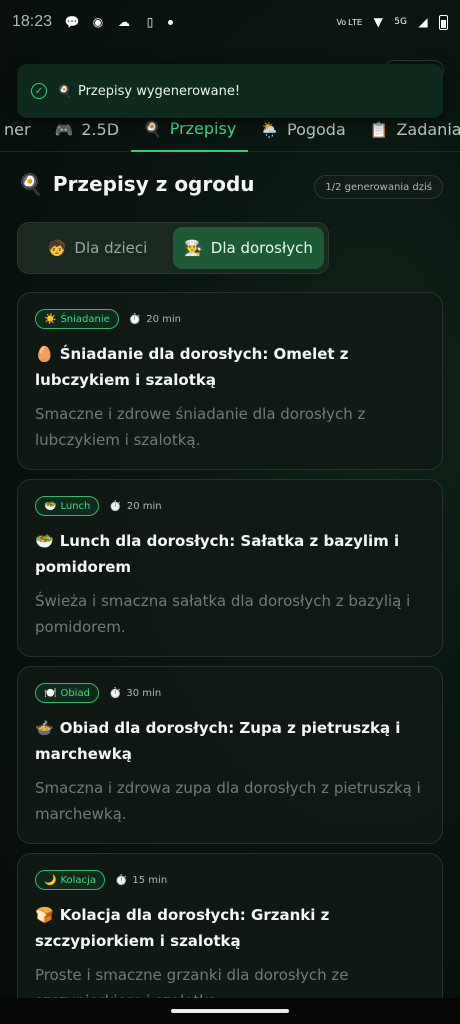 Image resolution: width=460 pixels, height=1024 pixels. Describe the element at coordinates (193, 248) in the screenshot. I see `chef-icon: 👨‍🍳` at that location.